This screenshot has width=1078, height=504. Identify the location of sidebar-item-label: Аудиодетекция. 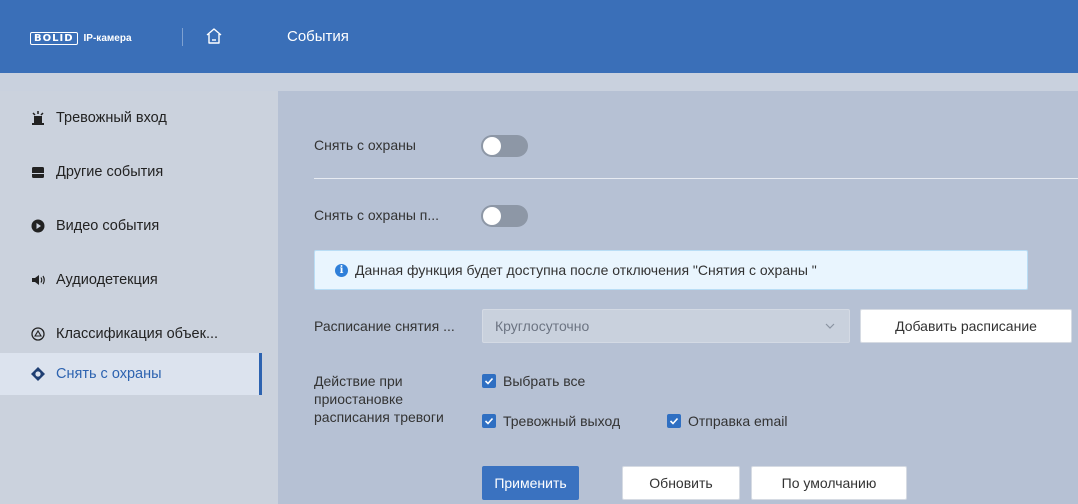
(107, 280).